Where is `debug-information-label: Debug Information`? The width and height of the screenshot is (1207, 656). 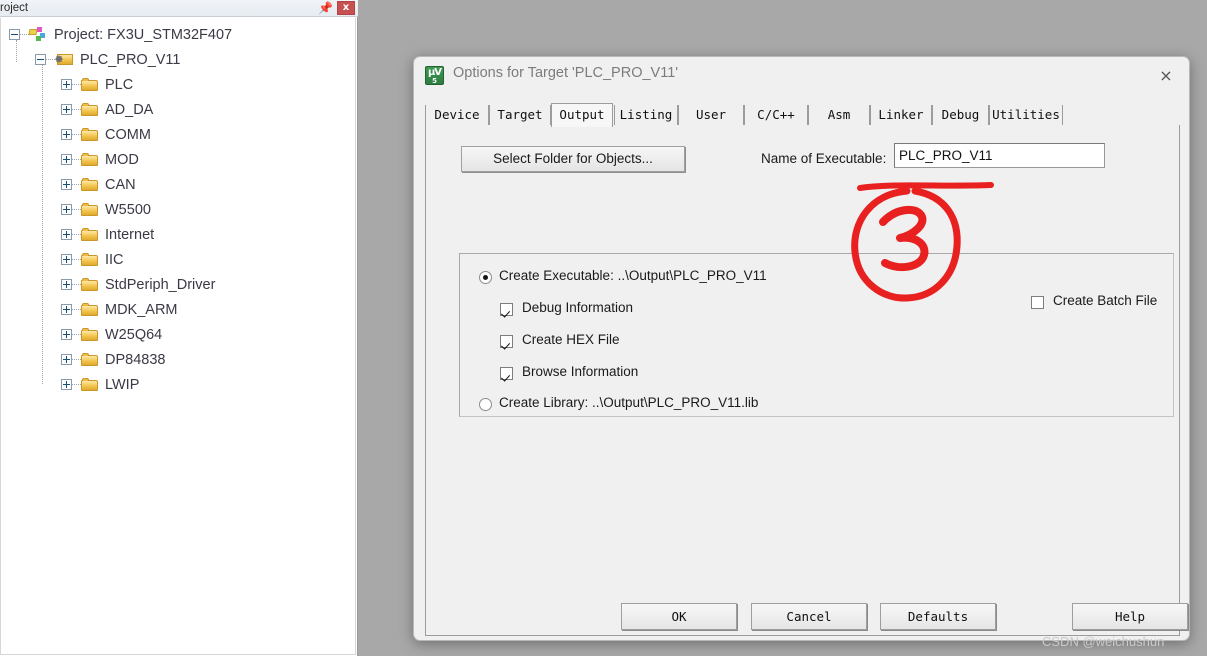
debug-information-label: Debug Information is located at coordinates (577, 307).